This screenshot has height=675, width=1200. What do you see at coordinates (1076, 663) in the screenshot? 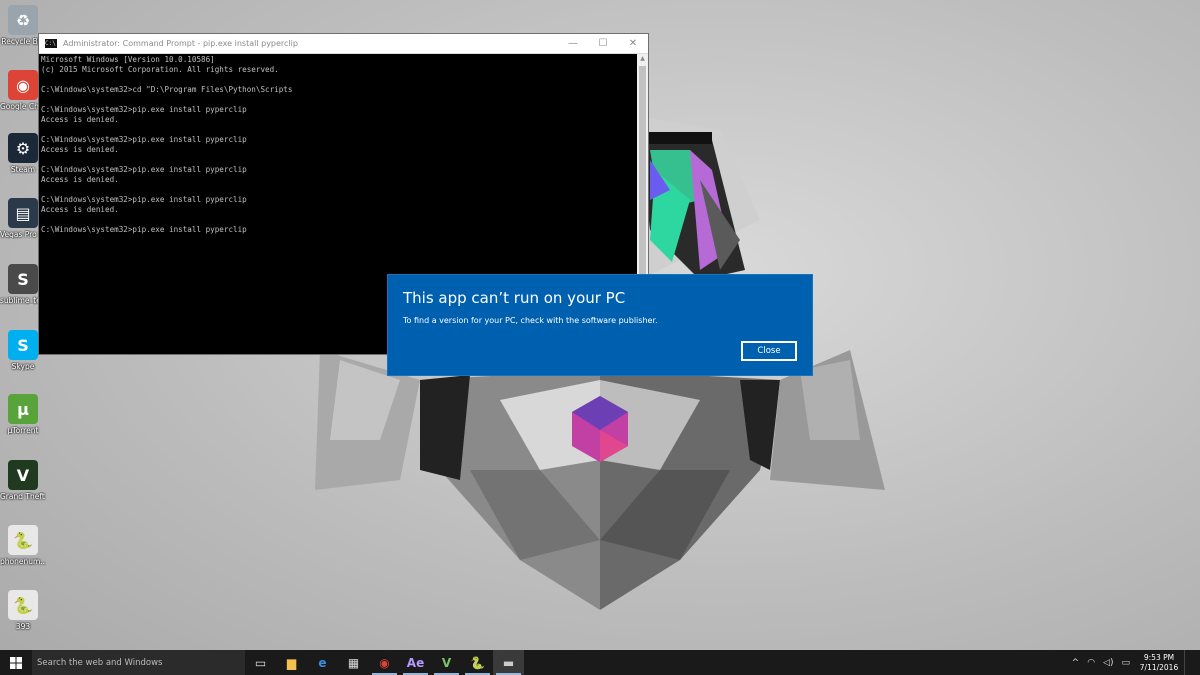
I see `show-hidden-icons-icon: ^` at bounding box center [1076, 663].